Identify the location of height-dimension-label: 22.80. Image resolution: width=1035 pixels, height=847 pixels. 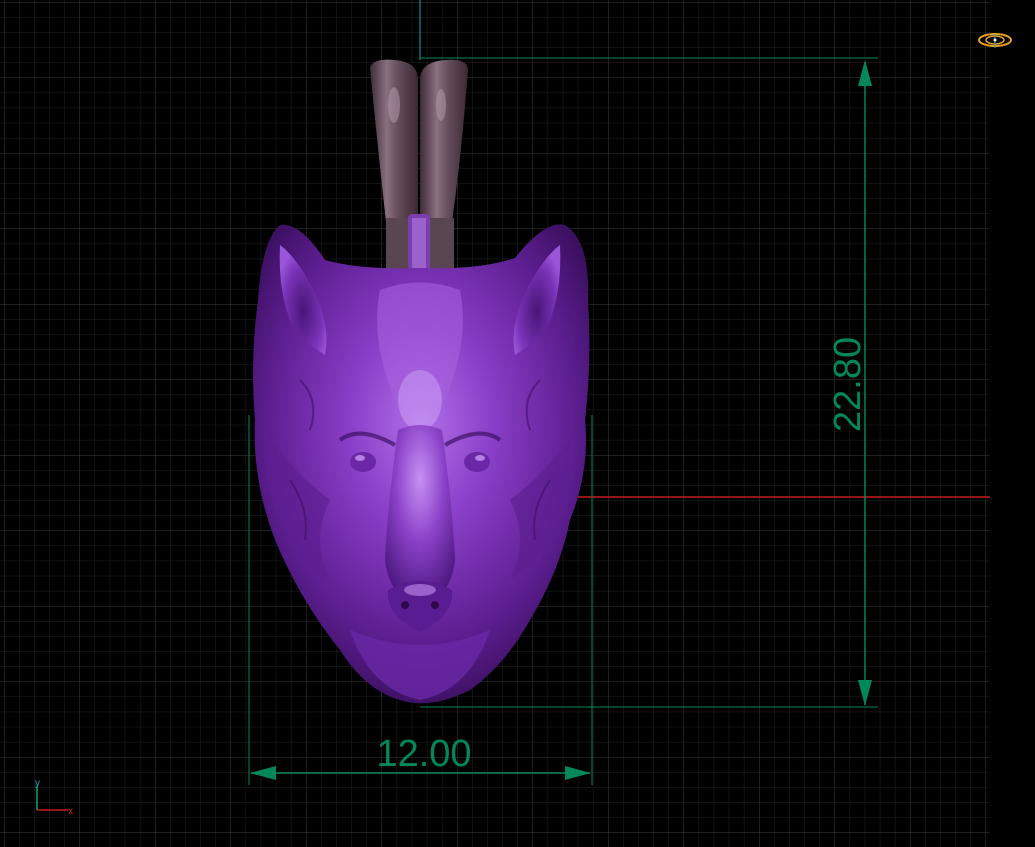
(848, 384).